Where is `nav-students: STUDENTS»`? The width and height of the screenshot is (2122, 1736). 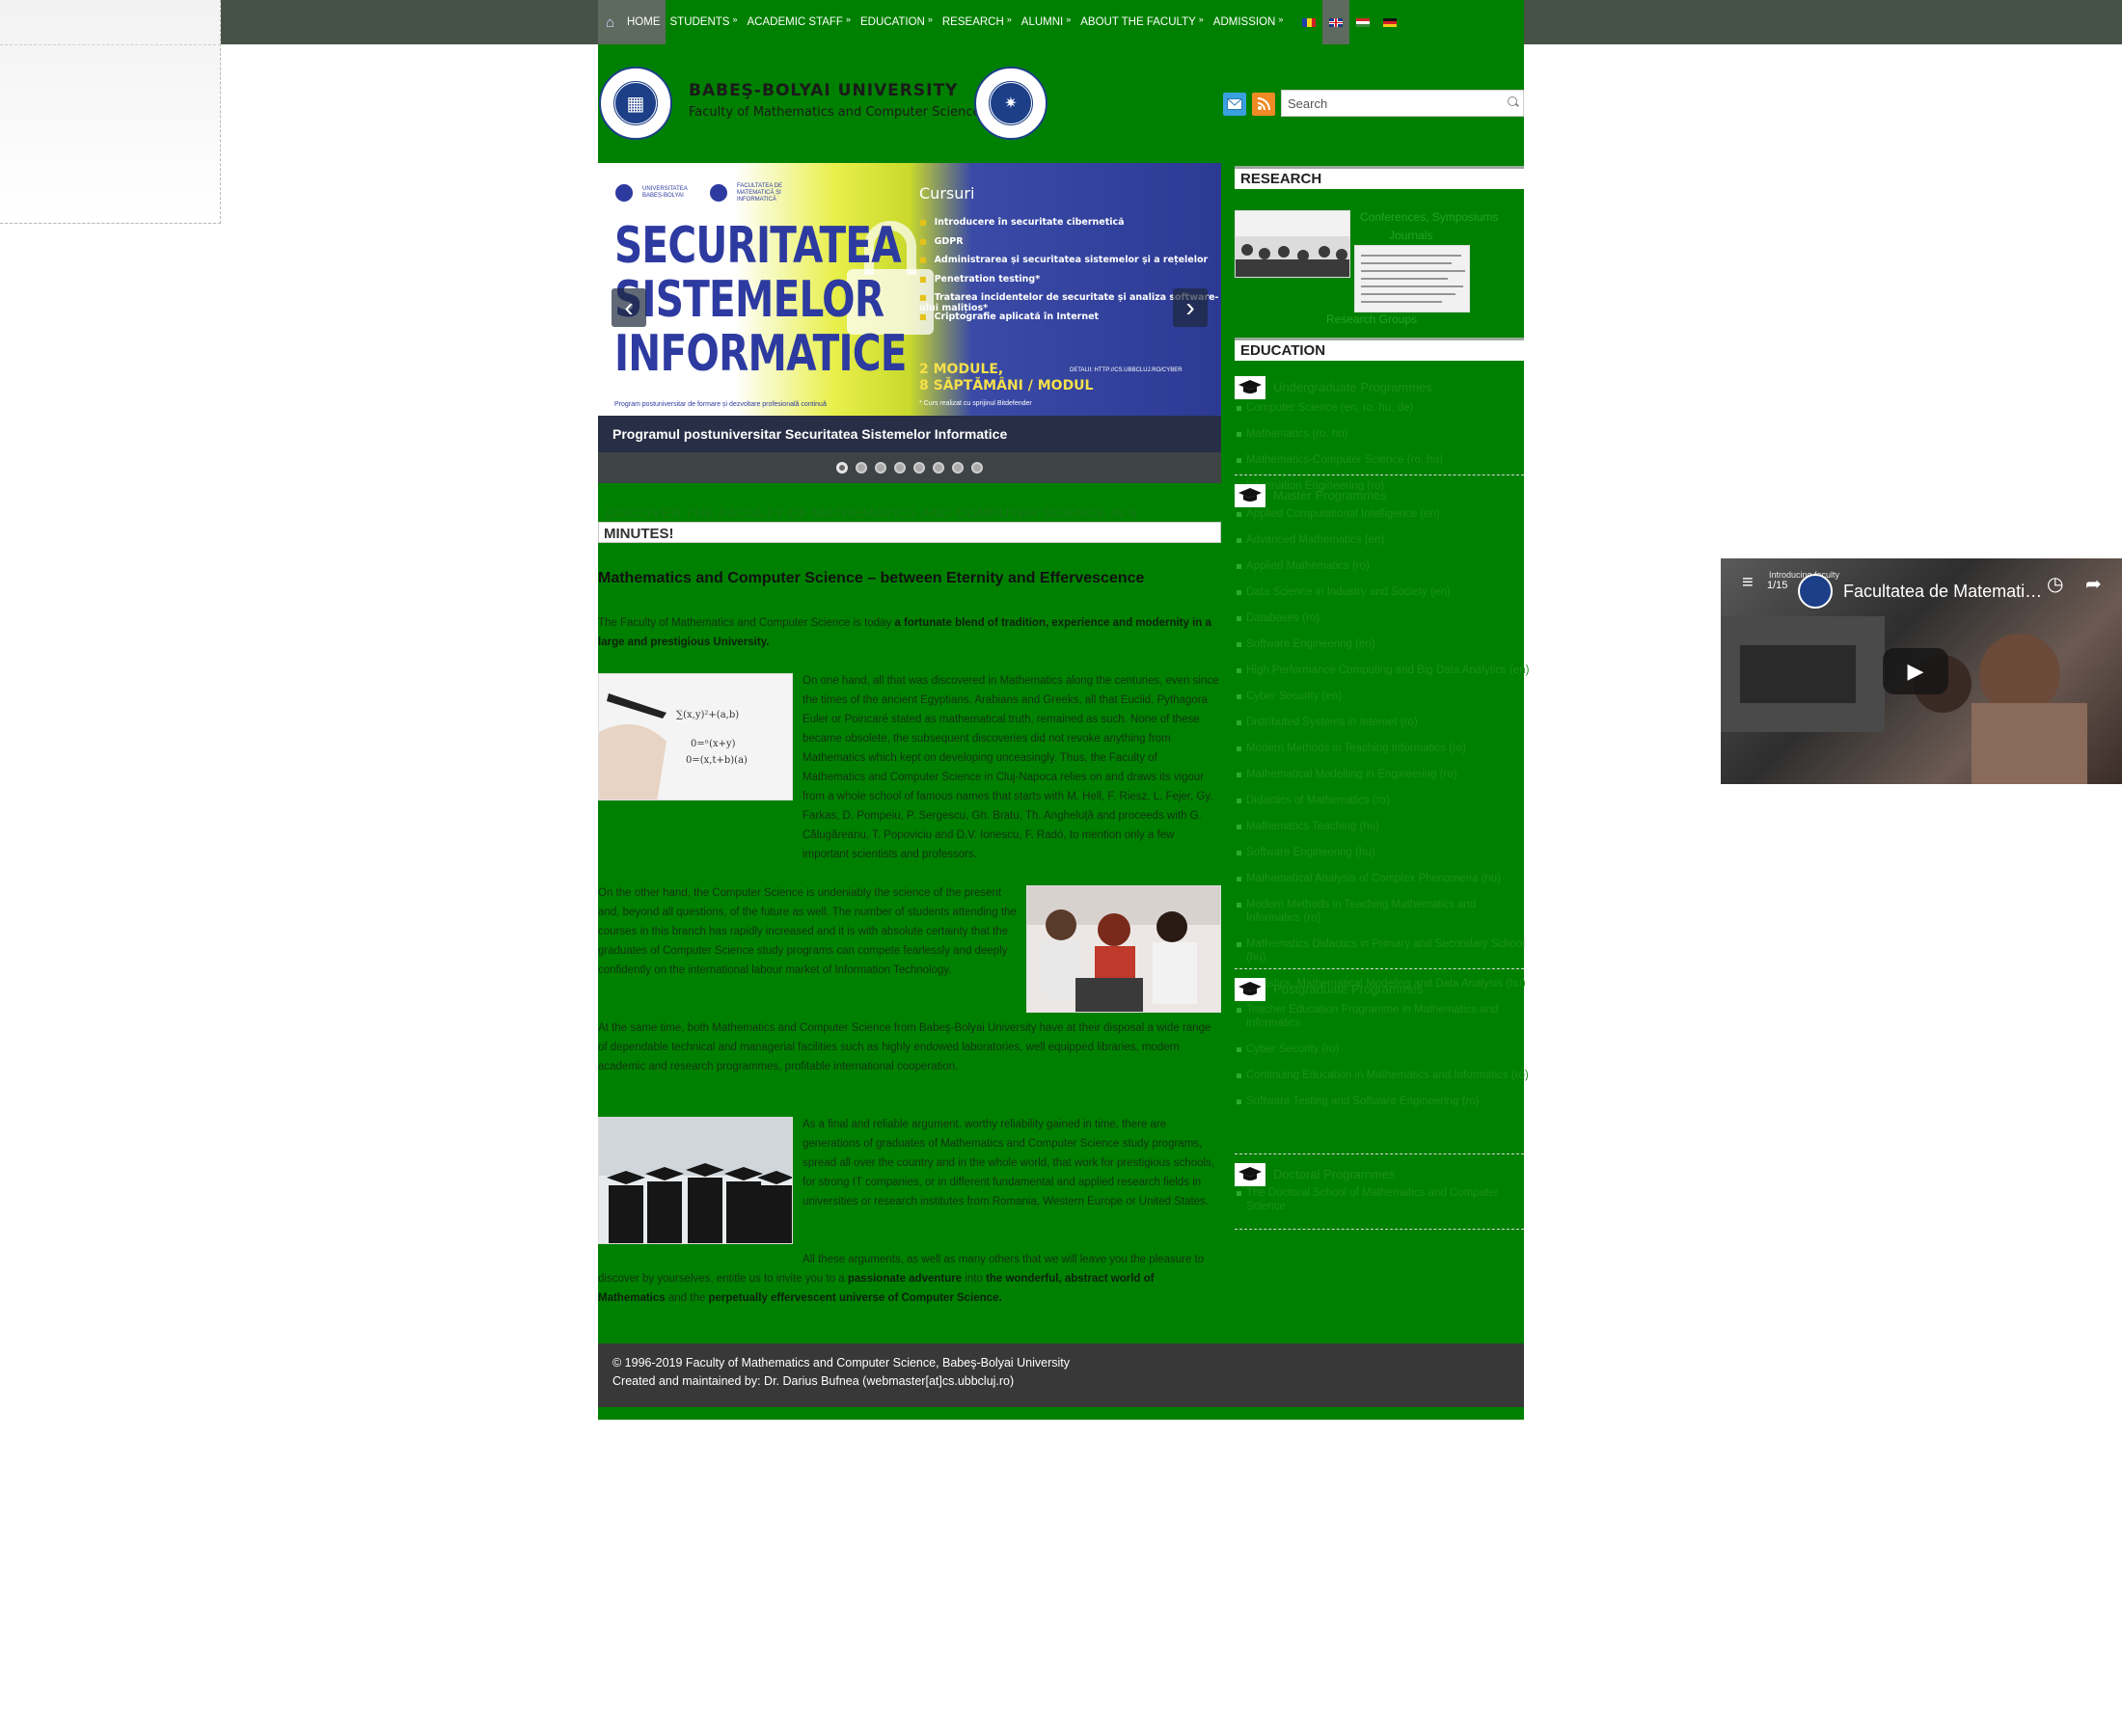
nav-students: STUDENTS» is located at coordinates (705, 22).